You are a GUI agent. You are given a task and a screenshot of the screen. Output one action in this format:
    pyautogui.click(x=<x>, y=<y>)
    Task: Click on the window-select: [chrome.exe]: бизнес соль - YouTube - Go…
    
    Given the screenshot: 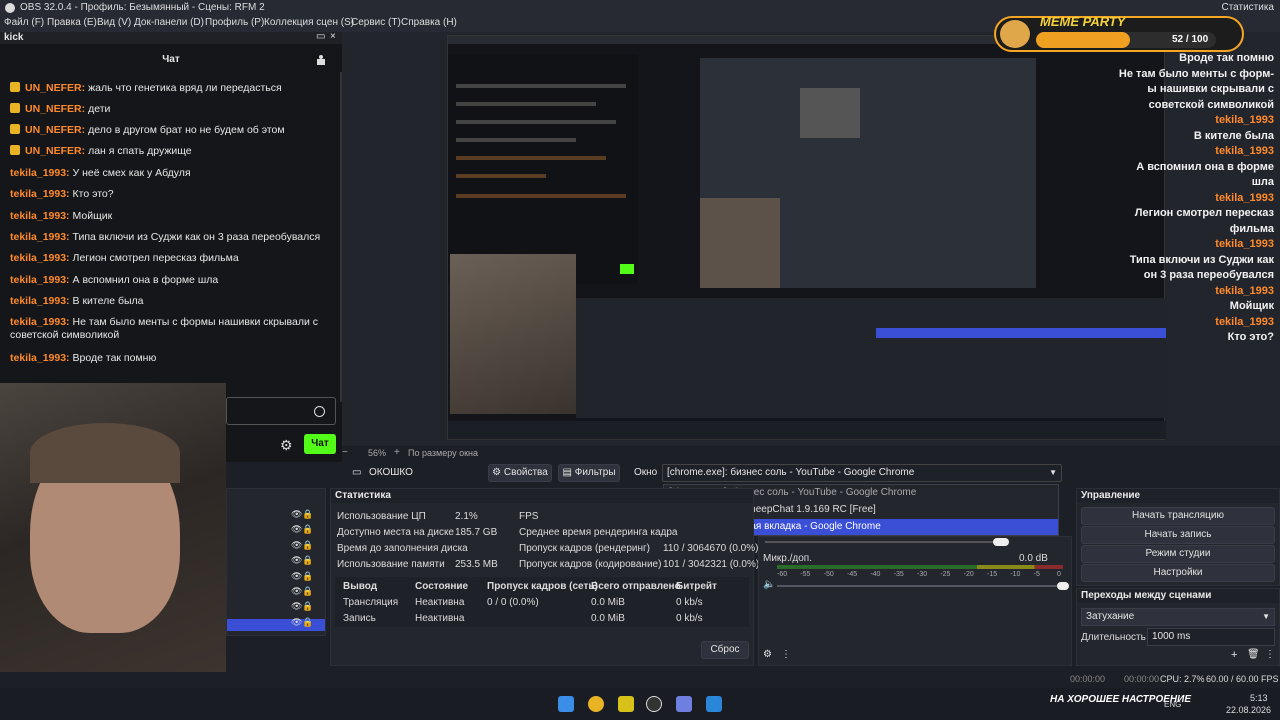 What is the action you would take?
    pyautogui.click(x=862, y=473)
    